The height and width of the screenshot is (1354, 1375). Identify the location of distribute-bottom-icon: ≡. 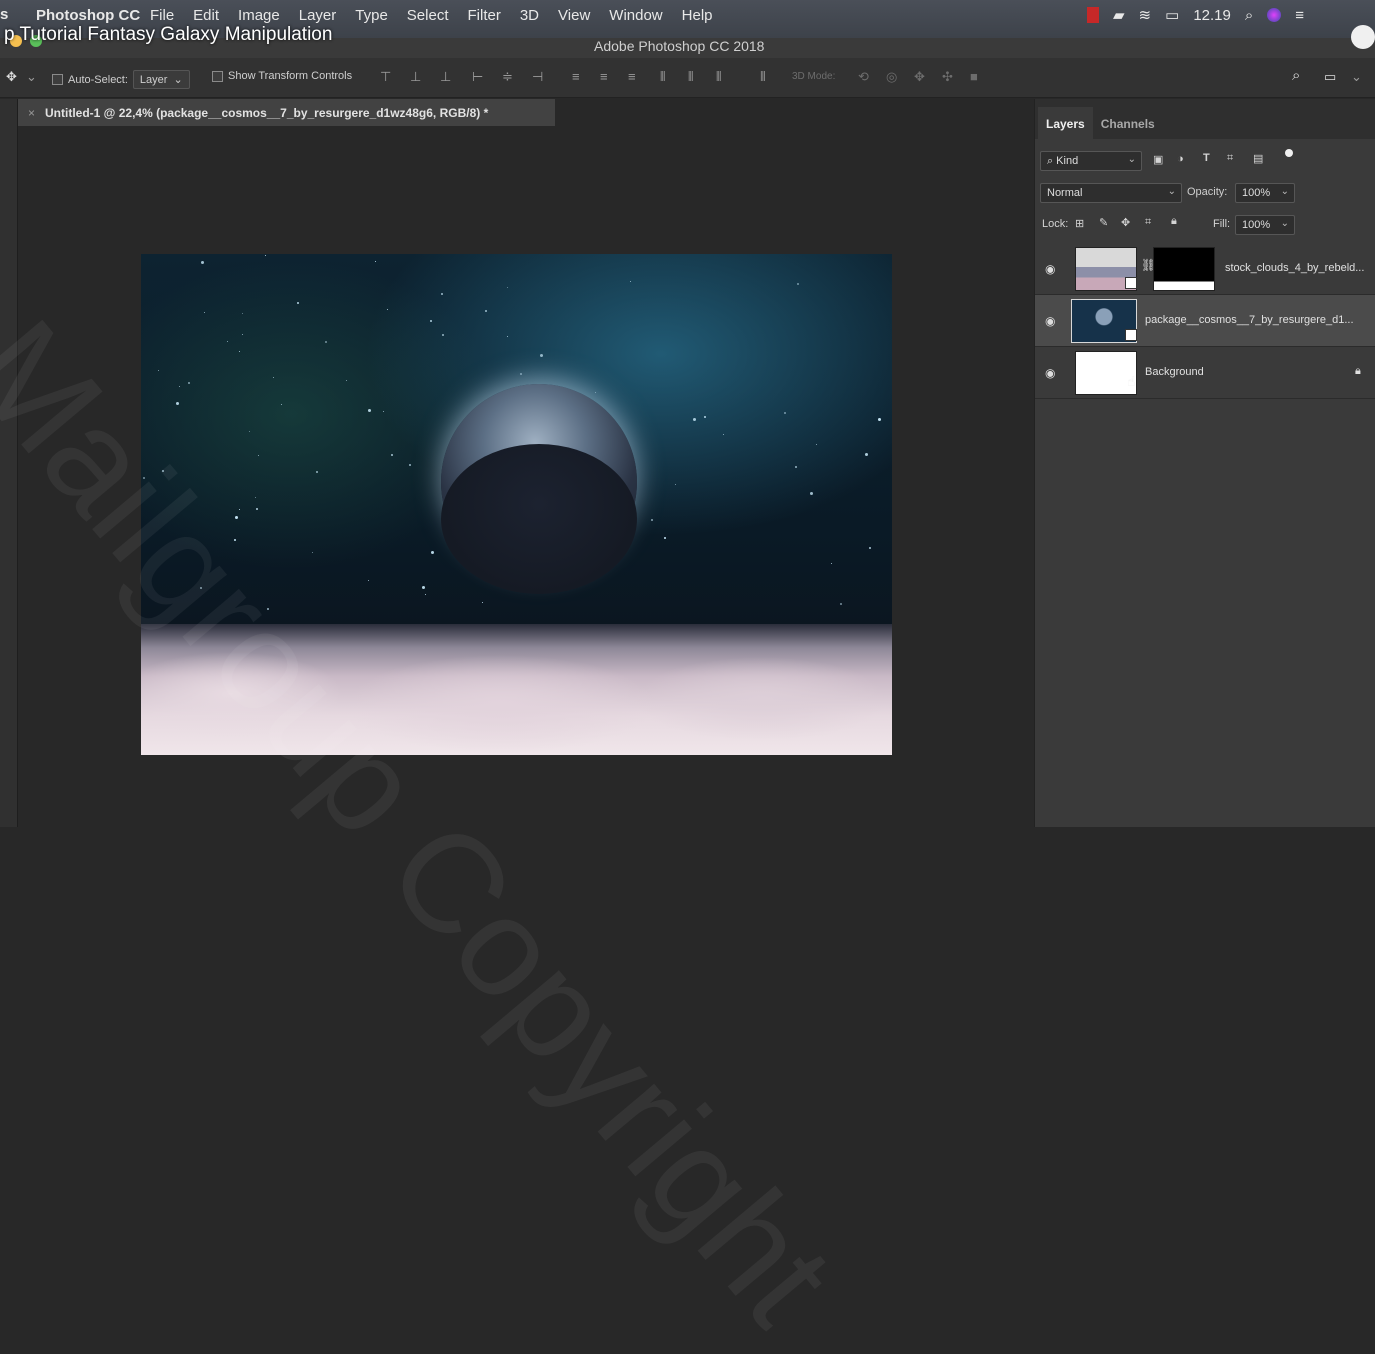
(632, 76).